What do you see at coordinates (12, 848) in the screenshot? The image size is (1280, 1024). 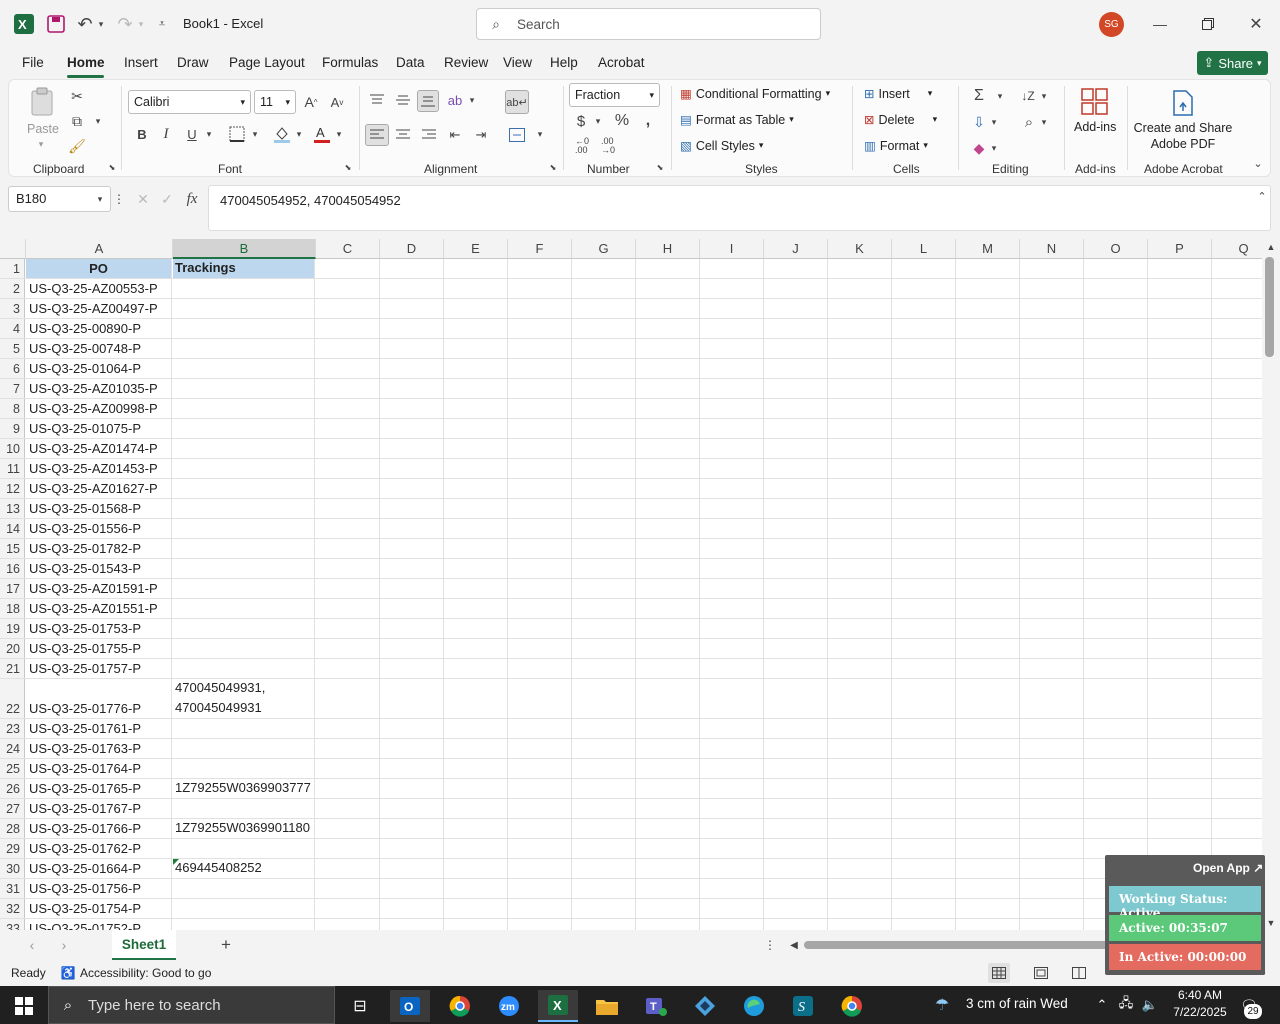 I see `row-number: 29` at bounding box center [12, 848].